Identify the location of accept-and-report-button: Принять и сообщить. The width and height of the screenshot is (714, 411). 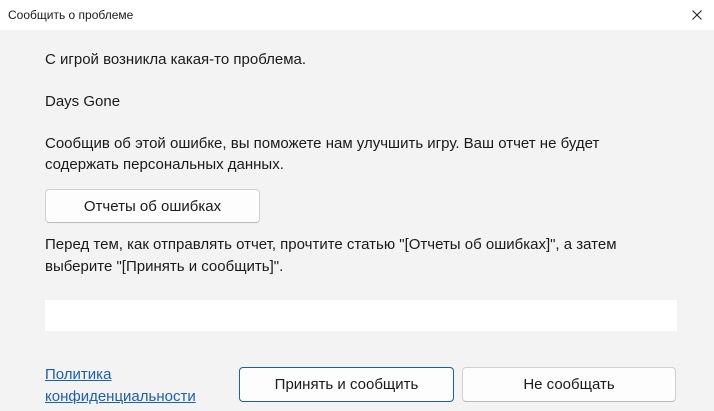
(346, 384).